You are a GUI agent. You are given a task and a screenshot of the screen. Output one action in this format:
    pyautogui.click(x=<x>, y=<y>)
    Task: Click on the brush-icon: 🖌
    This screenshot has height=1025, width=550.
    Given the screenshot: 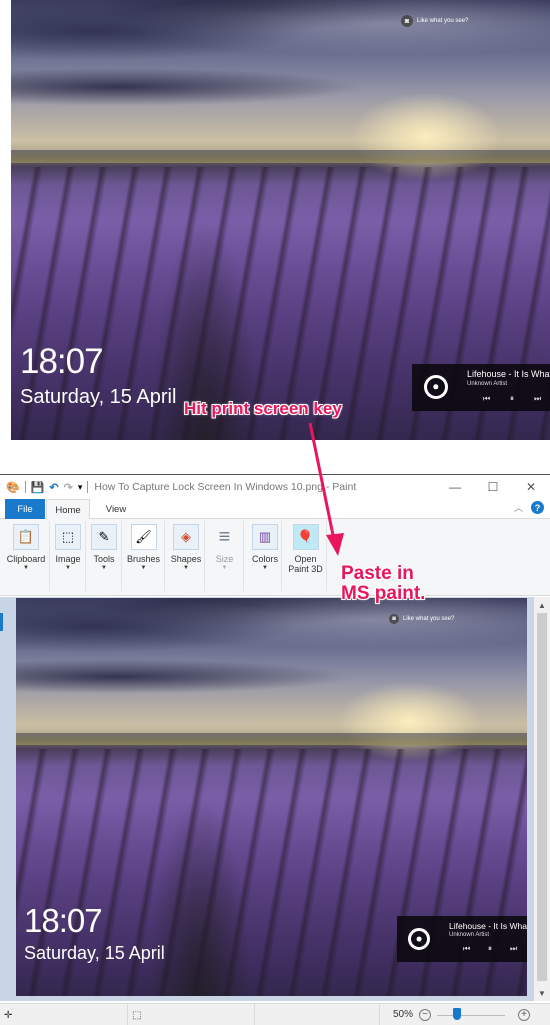 What is the action you would take?
    pyautogui.click(x=143, y=537)
    